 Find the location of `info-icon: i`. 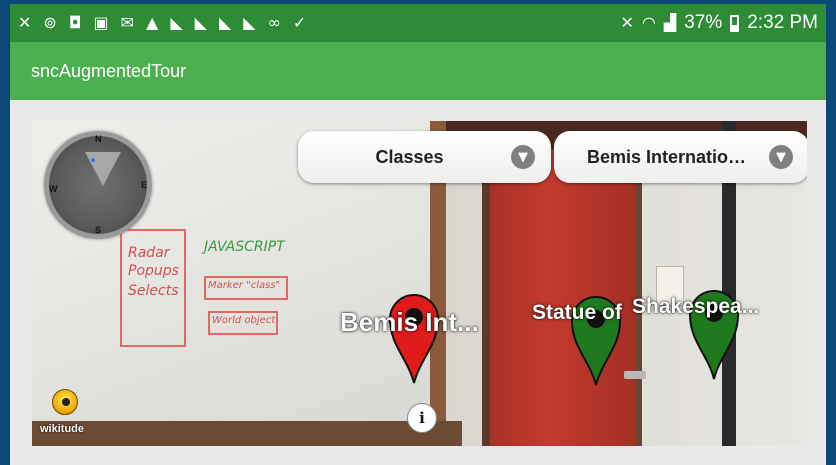

info-icon: i is located at coordinates (422, 418).